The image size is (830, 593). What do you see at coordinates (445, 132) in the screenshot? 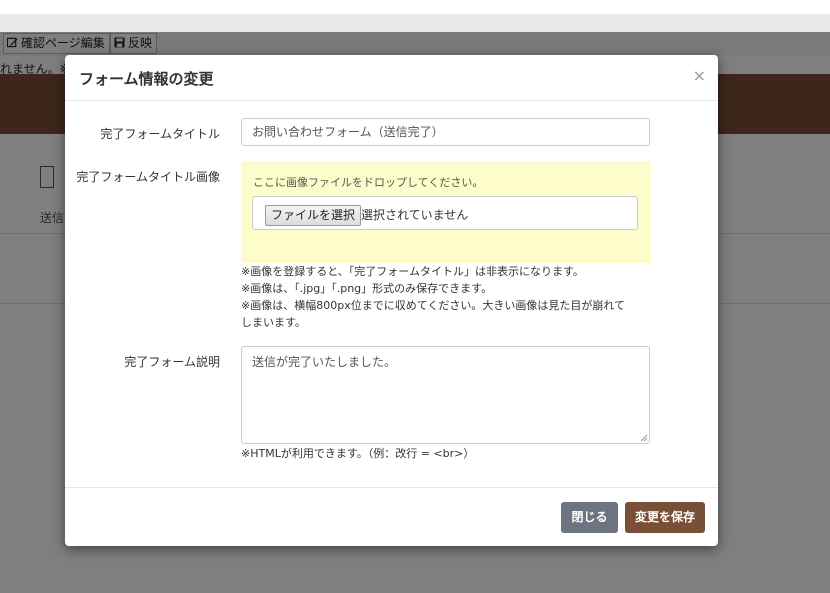
I see `completion-title-input: お問い合わせフォーム（送信完了）` at bounding box center [445, 132].